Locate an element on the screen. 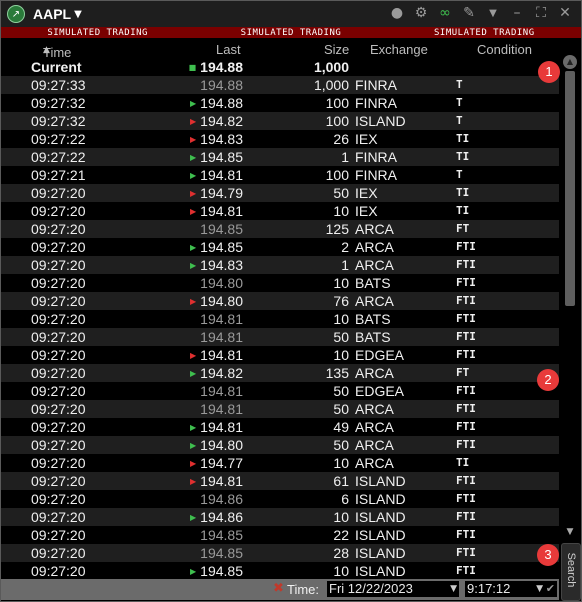 The image size is (582, 602). table-row: 09:27:20 194.81 50 ARCA FTI is located at coordinates (280, 409).